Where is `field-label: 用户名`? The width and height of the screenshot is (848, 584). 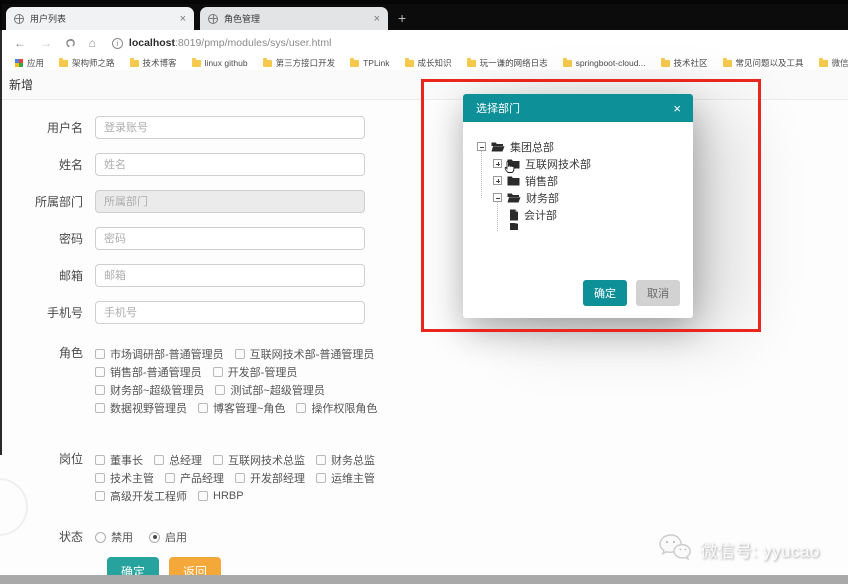 field-label: 用户名 is located at coordinates (64, 128).